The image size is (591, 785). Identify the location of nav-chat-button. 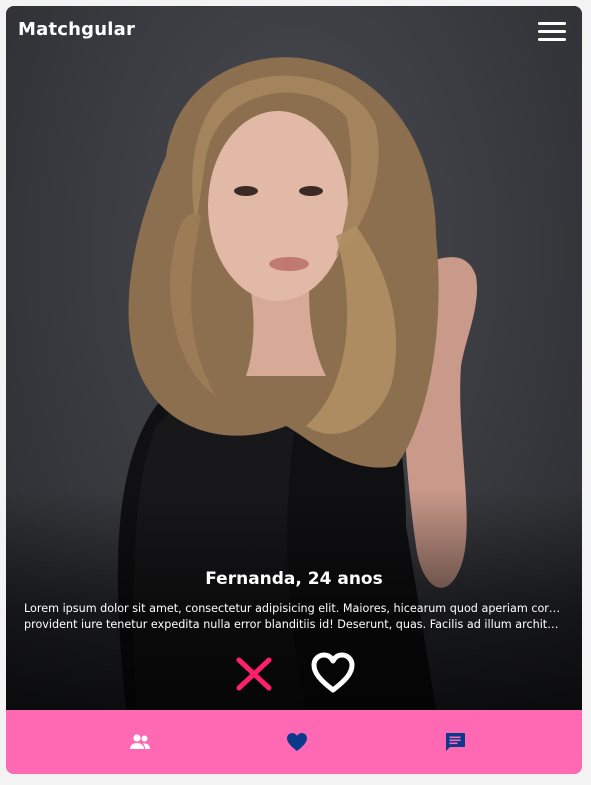
(455, 742).